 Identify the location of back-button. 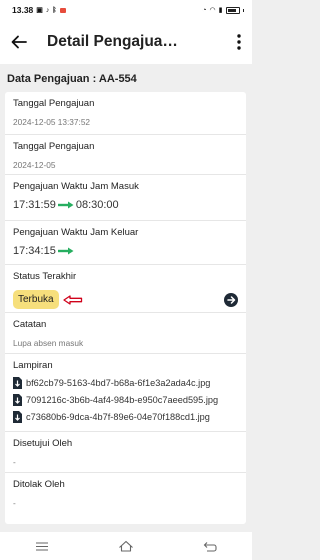
(19, 42).